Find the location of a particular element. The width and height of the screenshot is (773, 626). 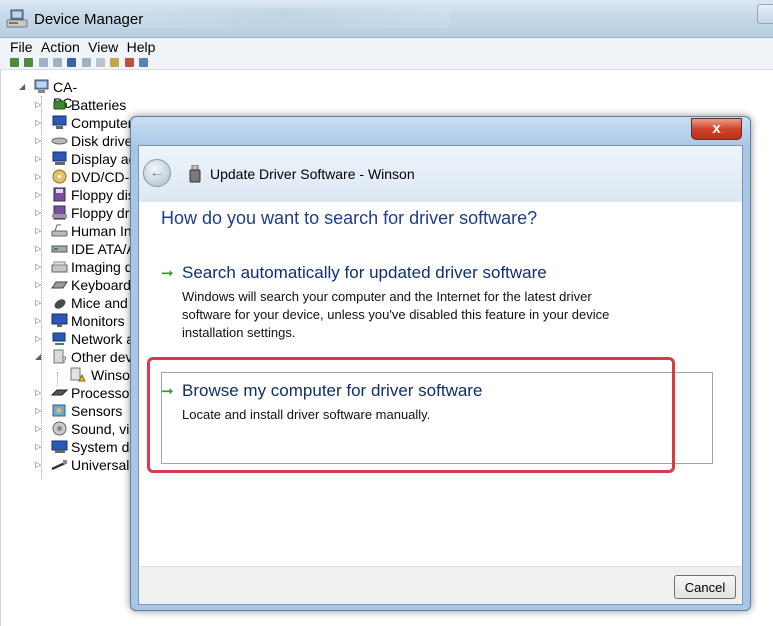

usb-device-icon is located at coordinates (195, 174).